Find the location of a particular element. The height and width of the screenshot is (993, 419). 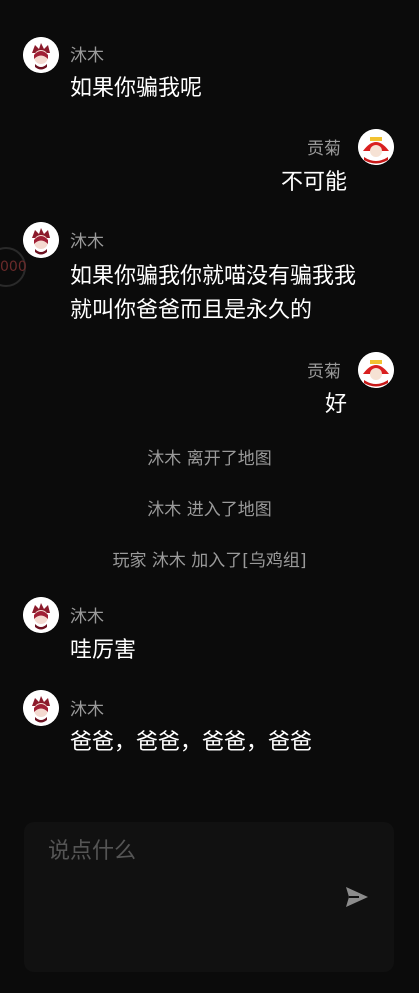

send-button is located at coordinates (357, 897).